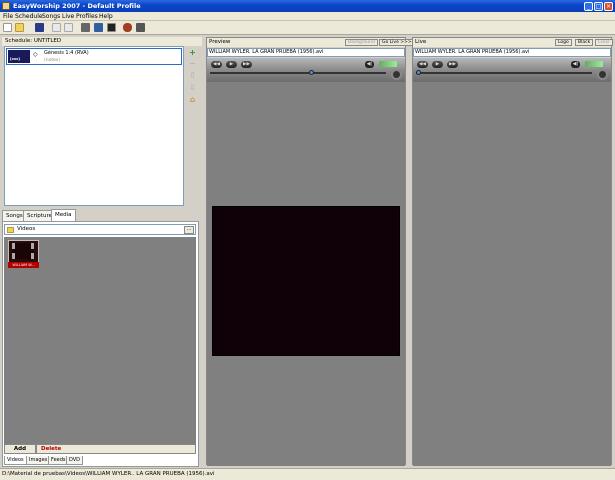 Image resolution: width=615 pixels, height=480 pixels. Describe the element at coordinates (306, 281) in the screenshot. I see `preview-video` at that location.